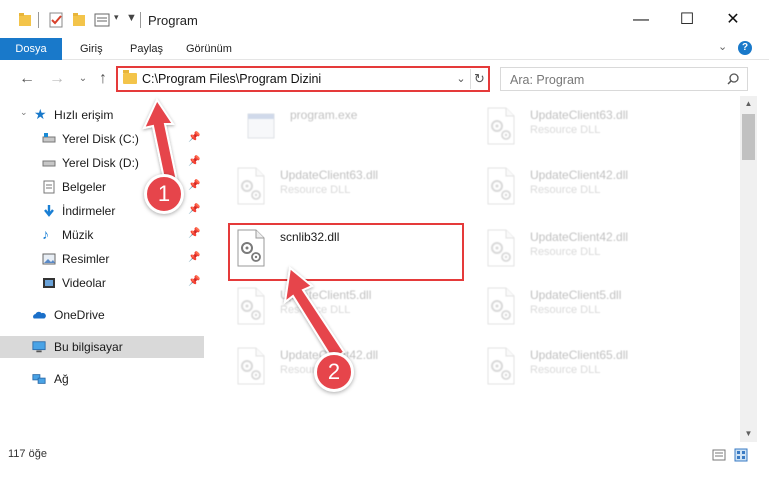  I want to click on sidebar-item-label: Ağ, so click(61, 379).